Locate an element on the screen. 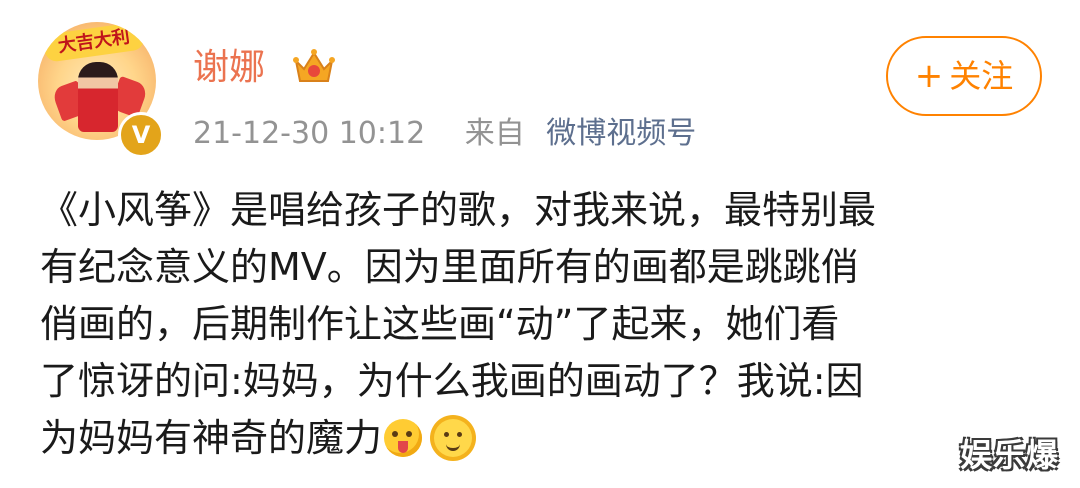  source-link: 微博视频号 is located at coordinates (621, 133).